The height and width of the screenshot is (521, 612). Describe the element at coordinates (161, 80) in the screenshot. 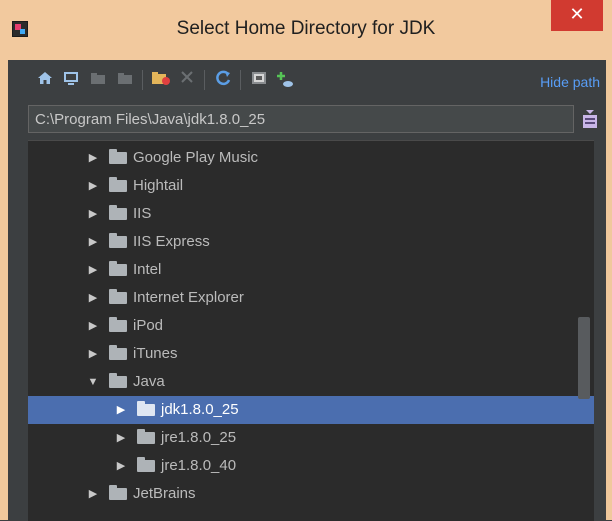

I see `new-folder-icon` at that location.